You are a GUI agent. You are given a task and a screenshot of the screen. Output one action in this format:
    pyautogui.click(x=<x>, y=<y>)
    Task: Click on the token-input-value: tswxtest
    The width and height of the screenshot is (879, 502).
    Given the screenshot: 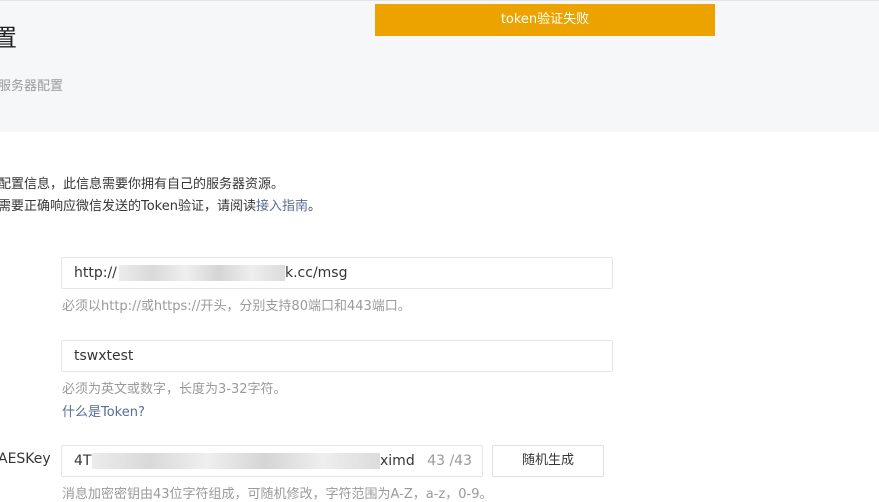 What is the action you would take?
    pyautogui.click(x=104, y=356)
    